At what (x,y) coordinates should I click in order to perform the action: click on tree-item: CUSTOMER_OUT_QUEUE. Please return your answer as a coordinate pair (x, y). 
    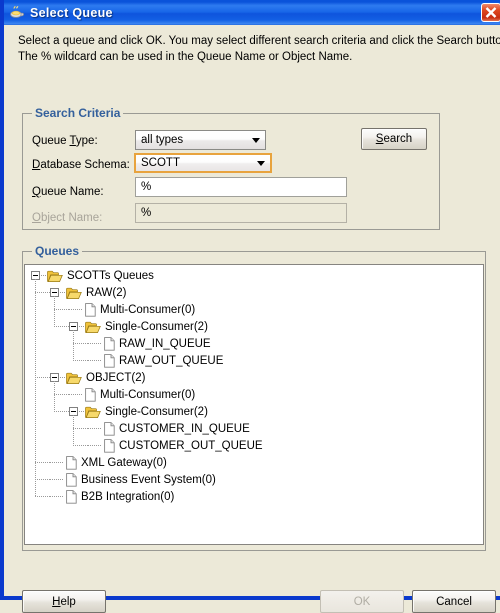
    Looking at the image, I should click on (189, 445).